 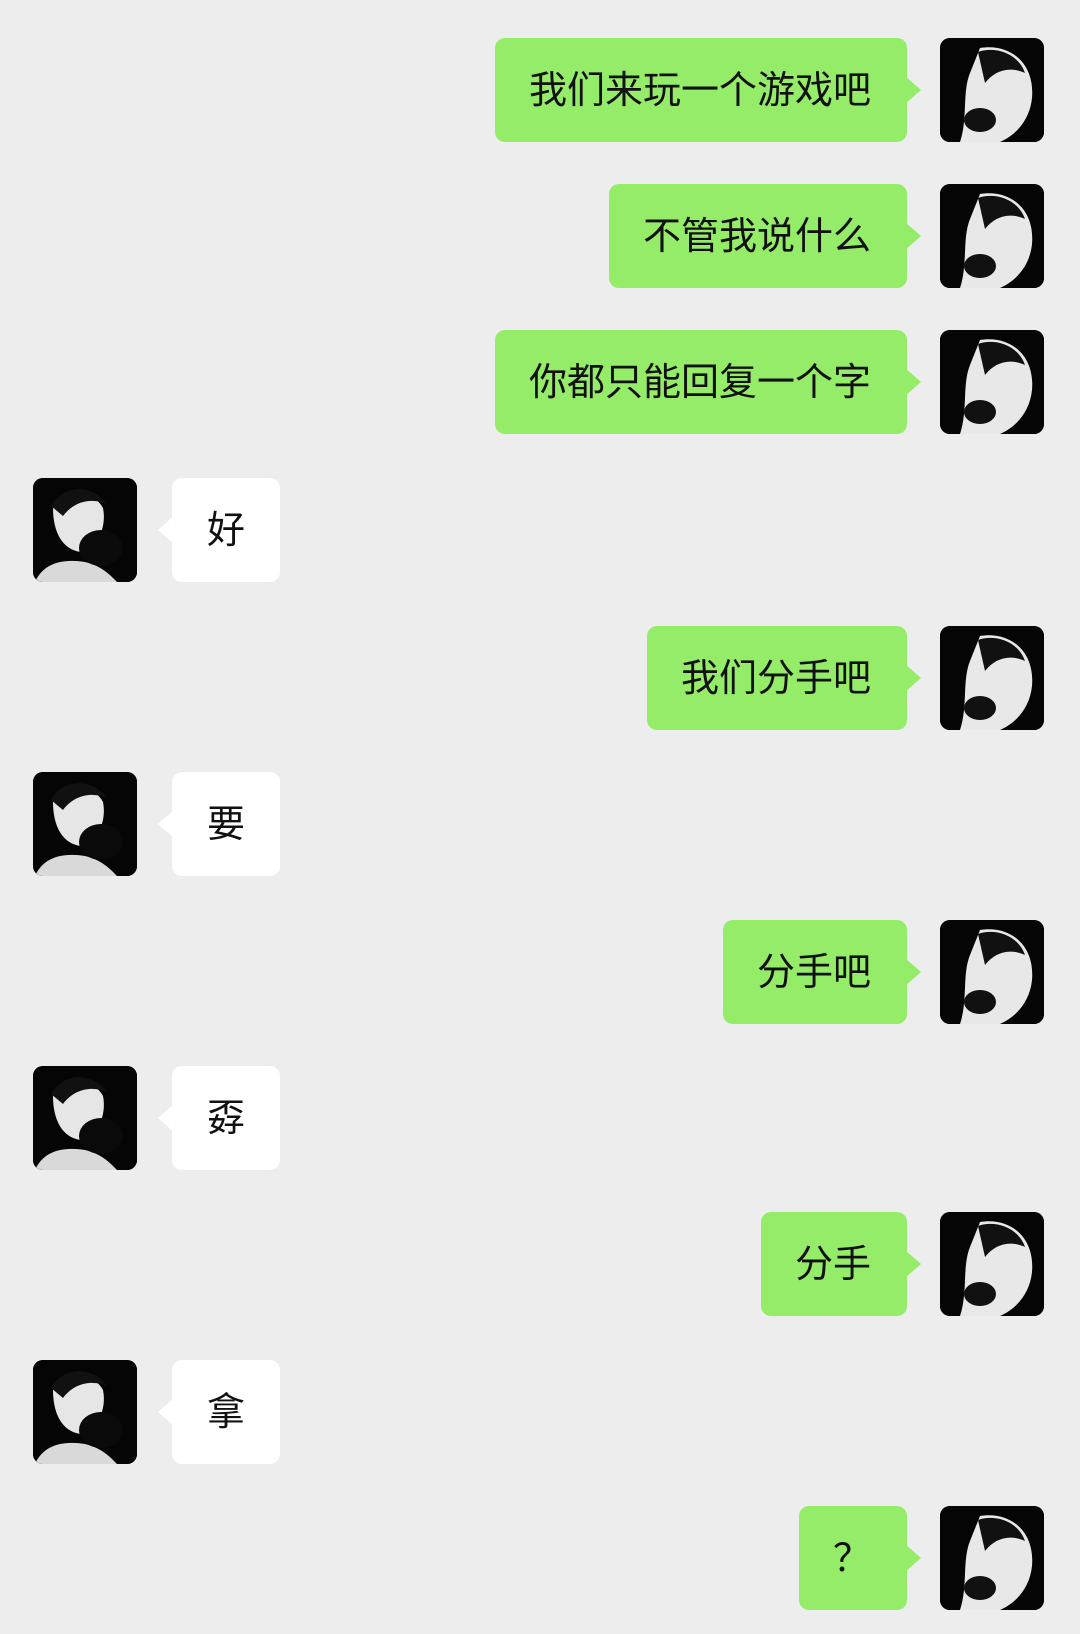 What do you see at coordinates (219, 824) in the screenshot?
I see `message-bubble: 要` at bounding box center [219, 824].